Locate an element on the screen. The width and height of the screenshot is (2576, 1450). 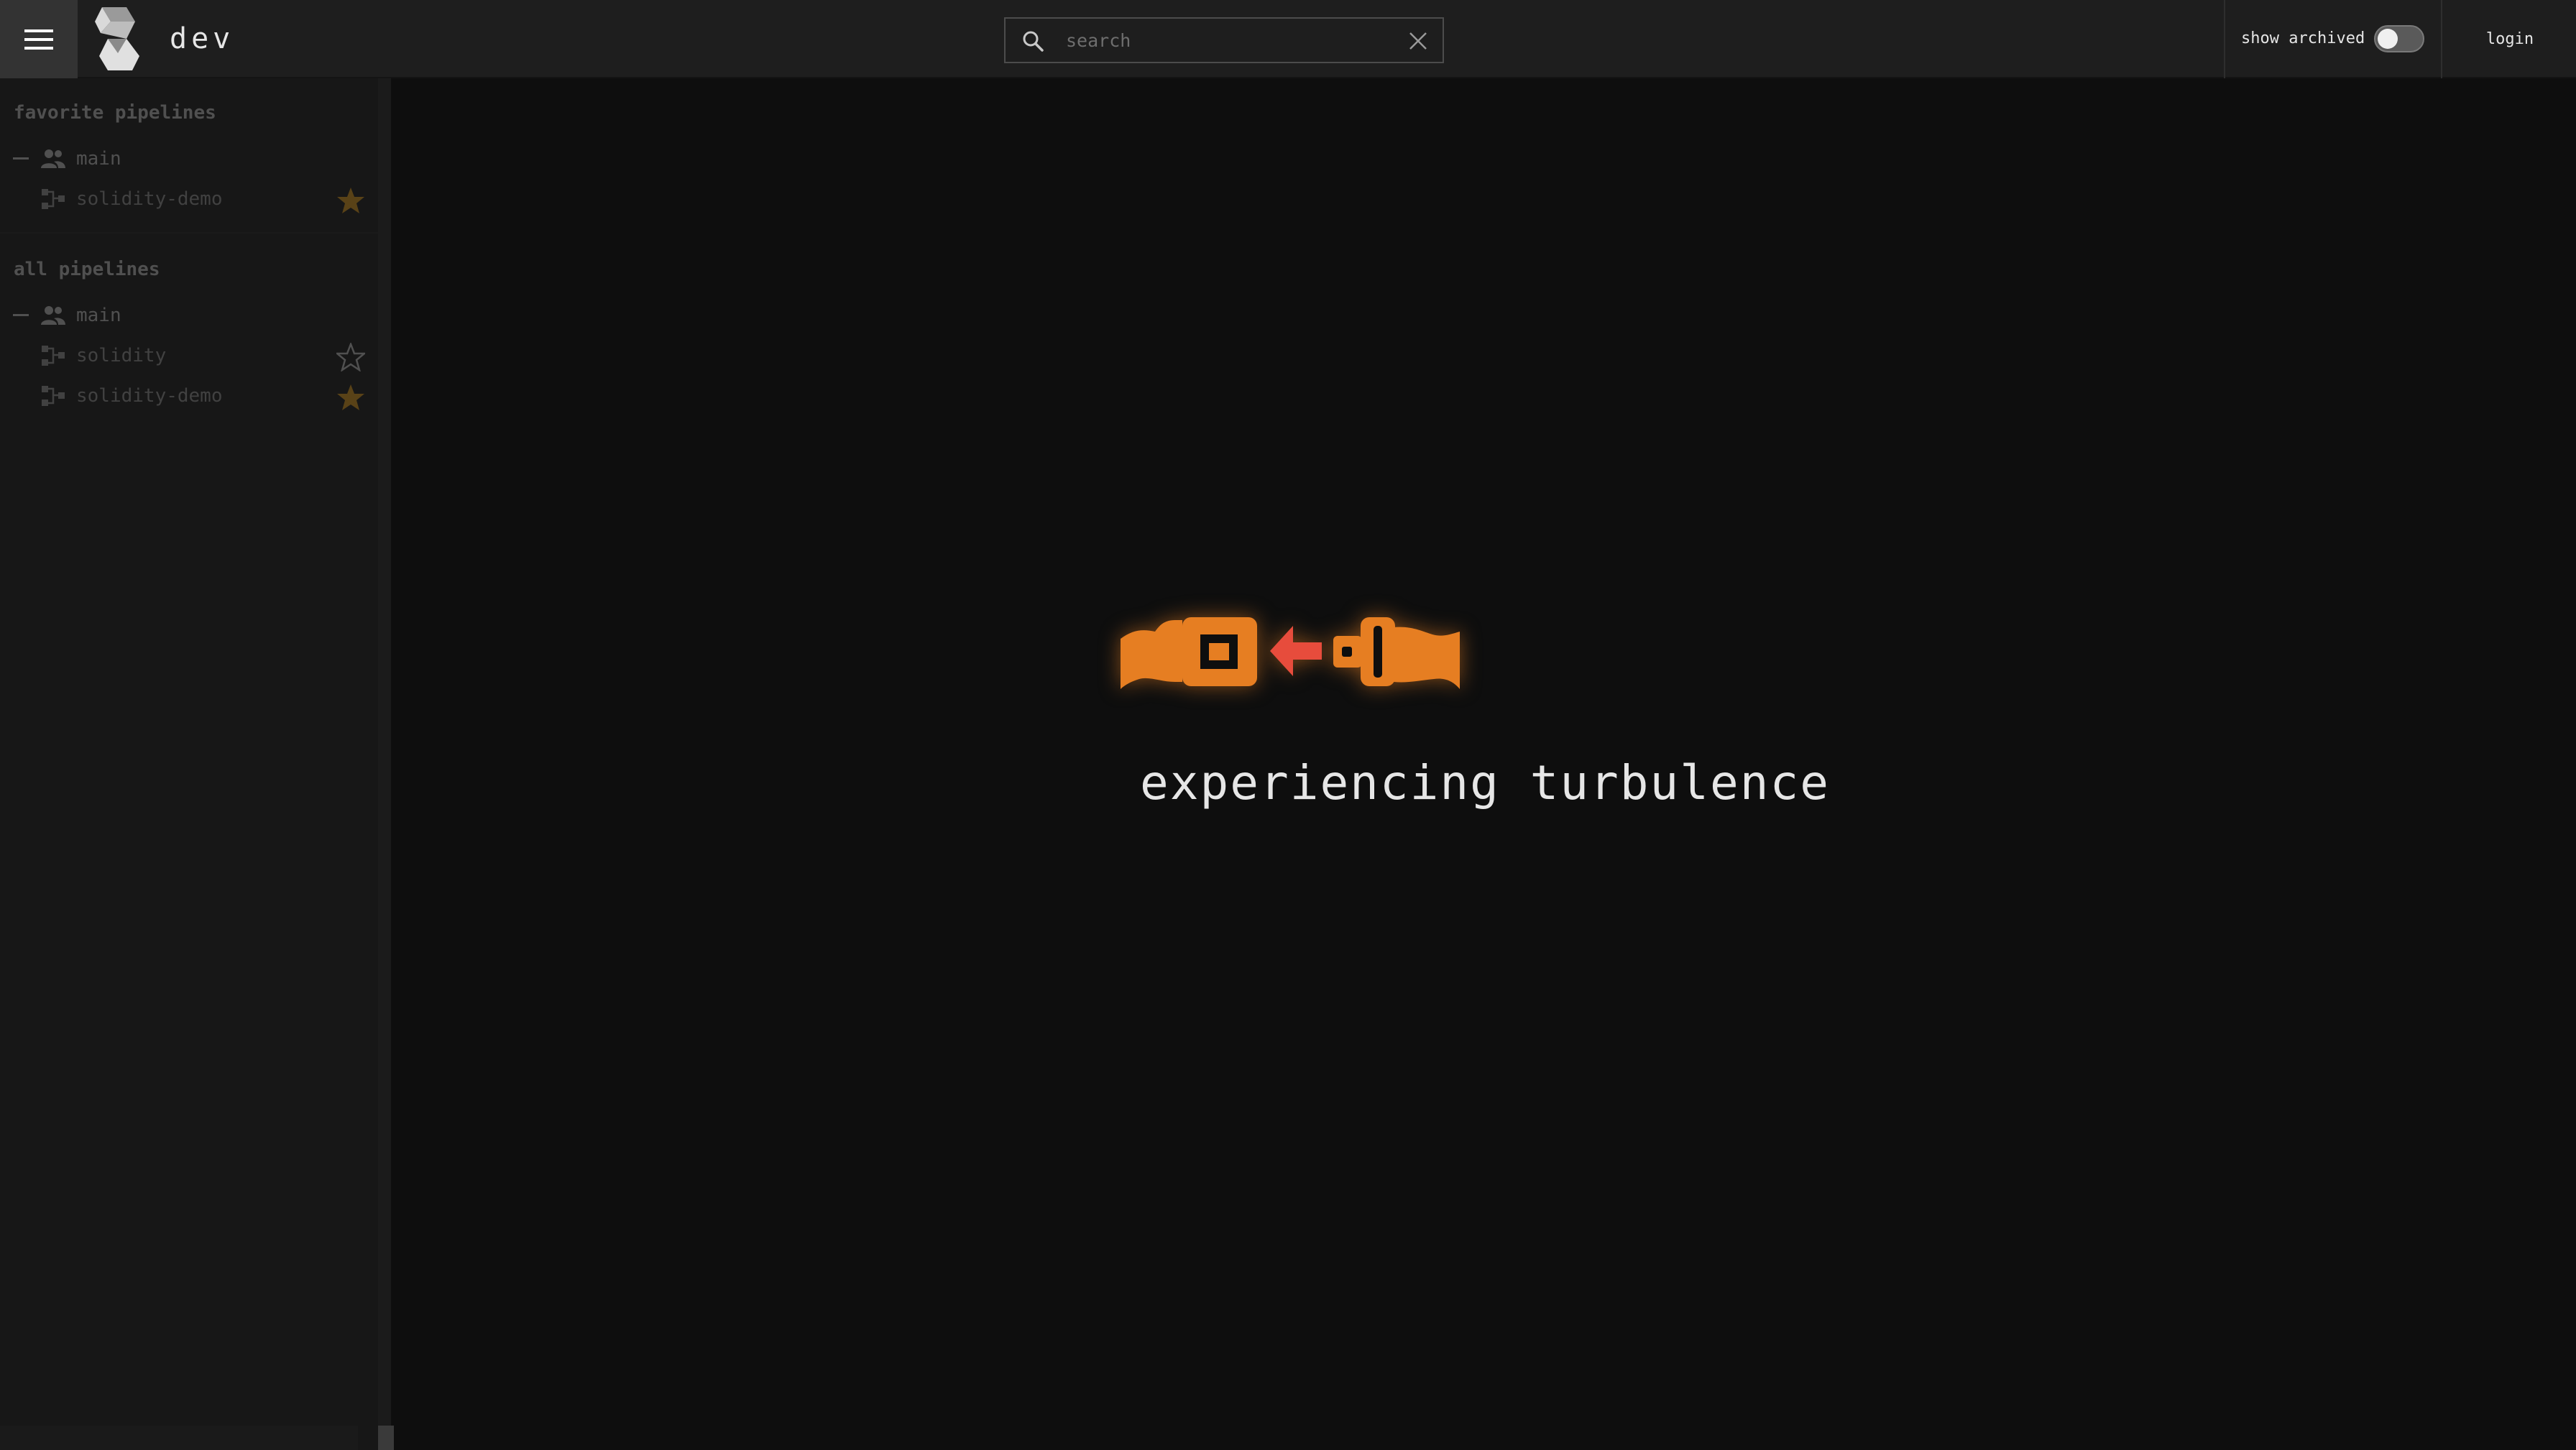
sidebar-pipeline-solidity: solidity is located at coordinates (190, 355).